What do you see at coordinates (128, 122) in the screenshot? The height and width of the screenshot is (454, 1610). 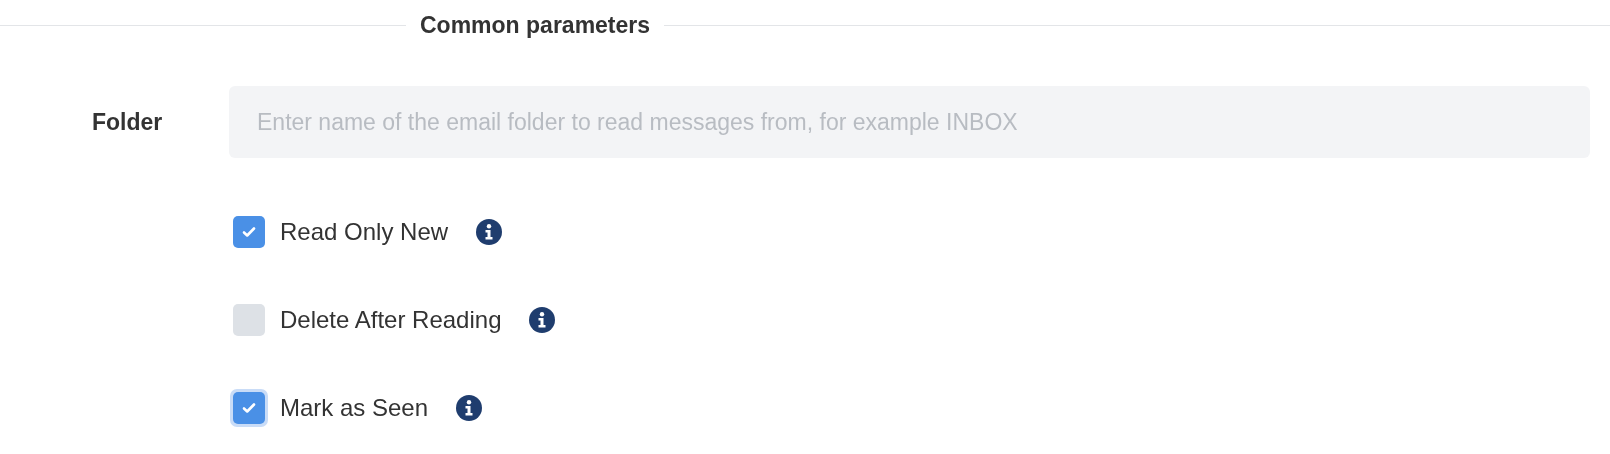 I see `folder-label: Folder` at bounding box center [128, 122].